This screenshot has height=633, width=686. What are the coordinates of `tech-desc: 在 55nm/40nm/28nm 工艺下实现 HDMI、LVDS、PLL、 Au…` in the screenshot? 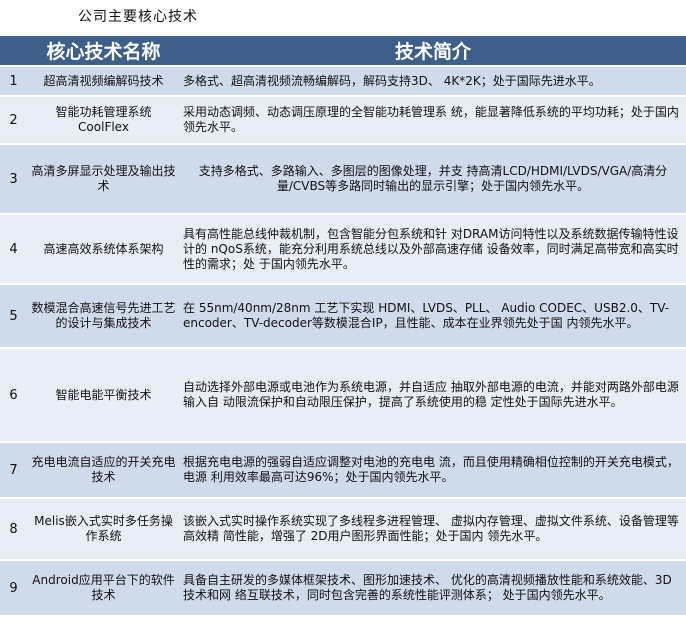 It's located at (433, 316).